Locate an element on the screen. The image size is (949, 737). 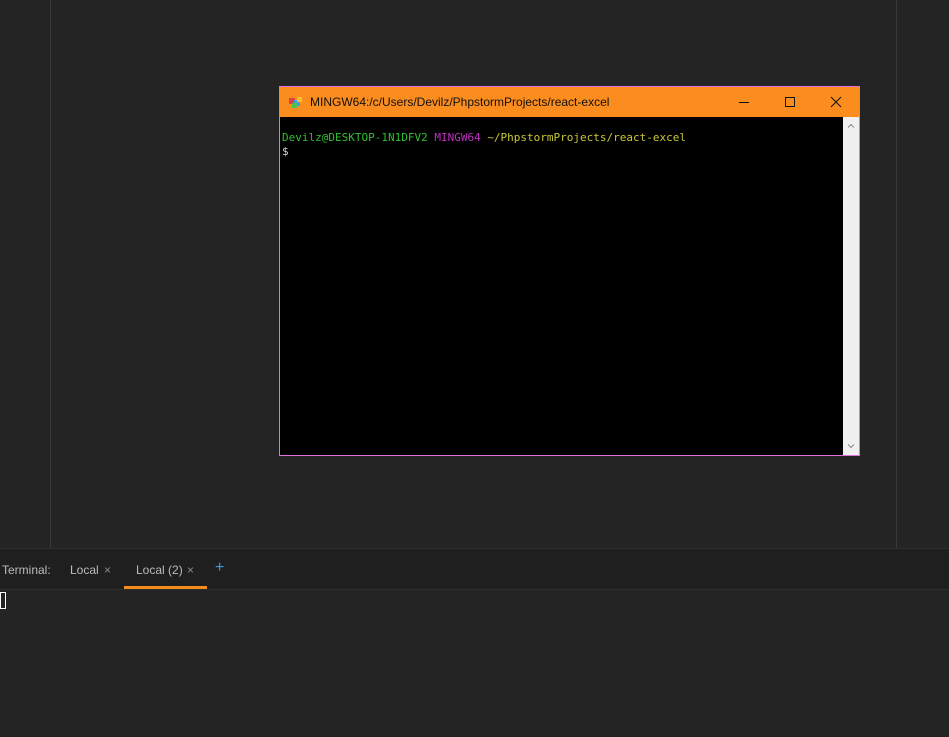
prompt-symbol: $ is located at coordinates (285, 151).